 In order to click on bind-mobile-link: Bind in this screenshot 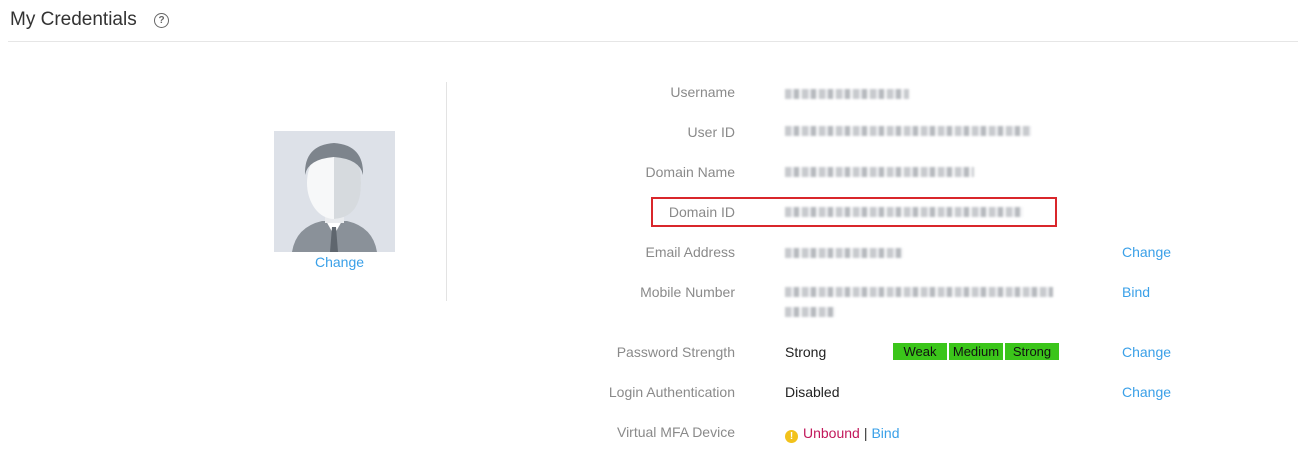, I will do `click(1136, 292)`.